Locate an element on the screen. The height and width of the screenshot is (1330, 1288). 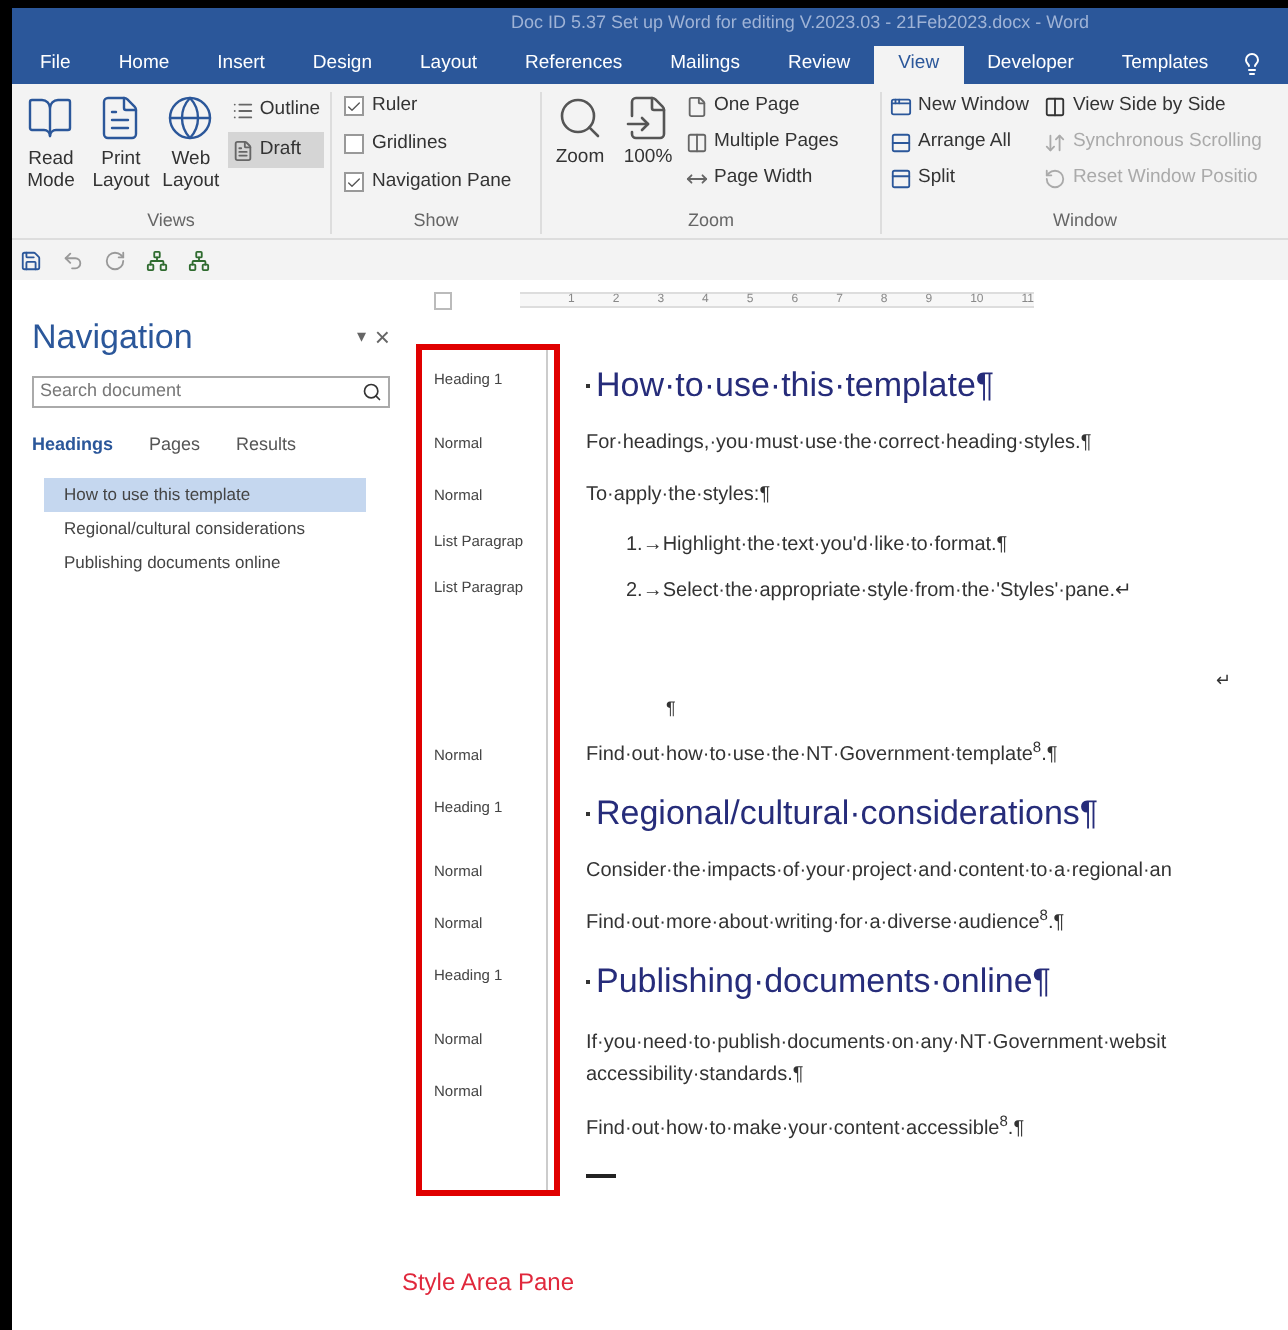
window-button: Arrange All is located at coordinates (959, 143).